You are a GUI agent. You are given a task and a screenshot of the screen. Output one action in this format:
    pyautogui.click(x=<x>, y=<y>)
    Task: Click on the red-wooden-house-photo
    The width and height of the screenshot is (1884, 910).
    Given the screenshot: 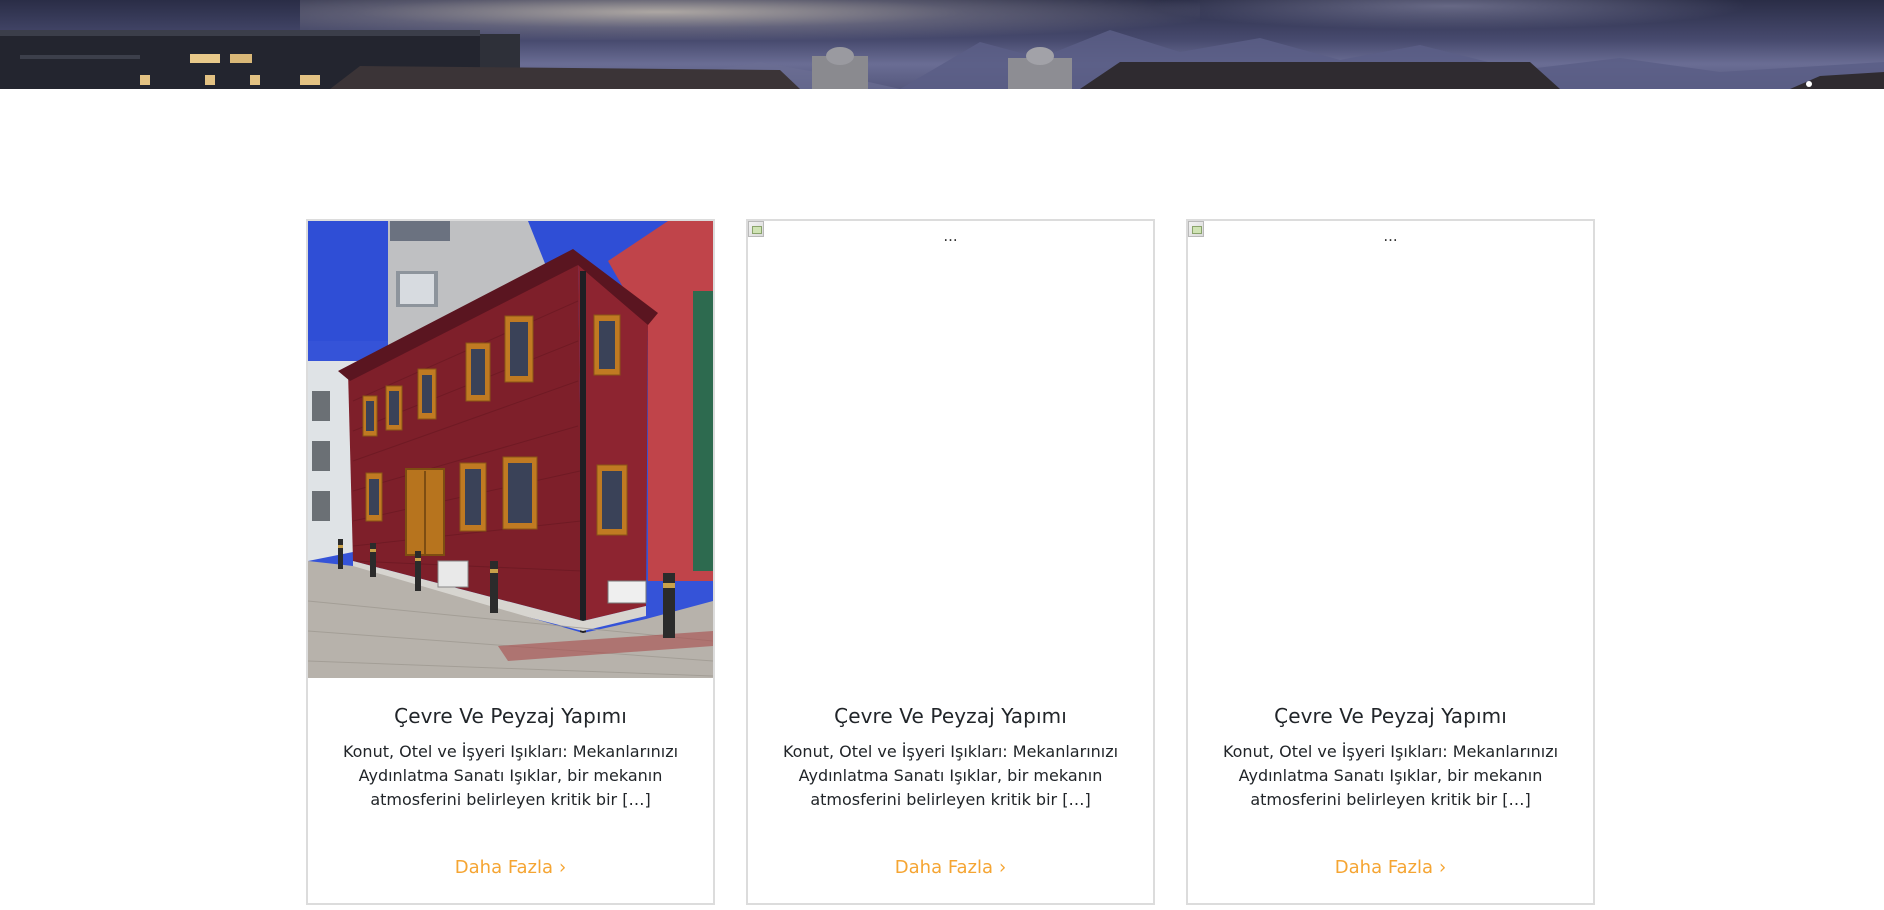 What is the action you would take?
    pyautogui.click(x=510, y=449)
    